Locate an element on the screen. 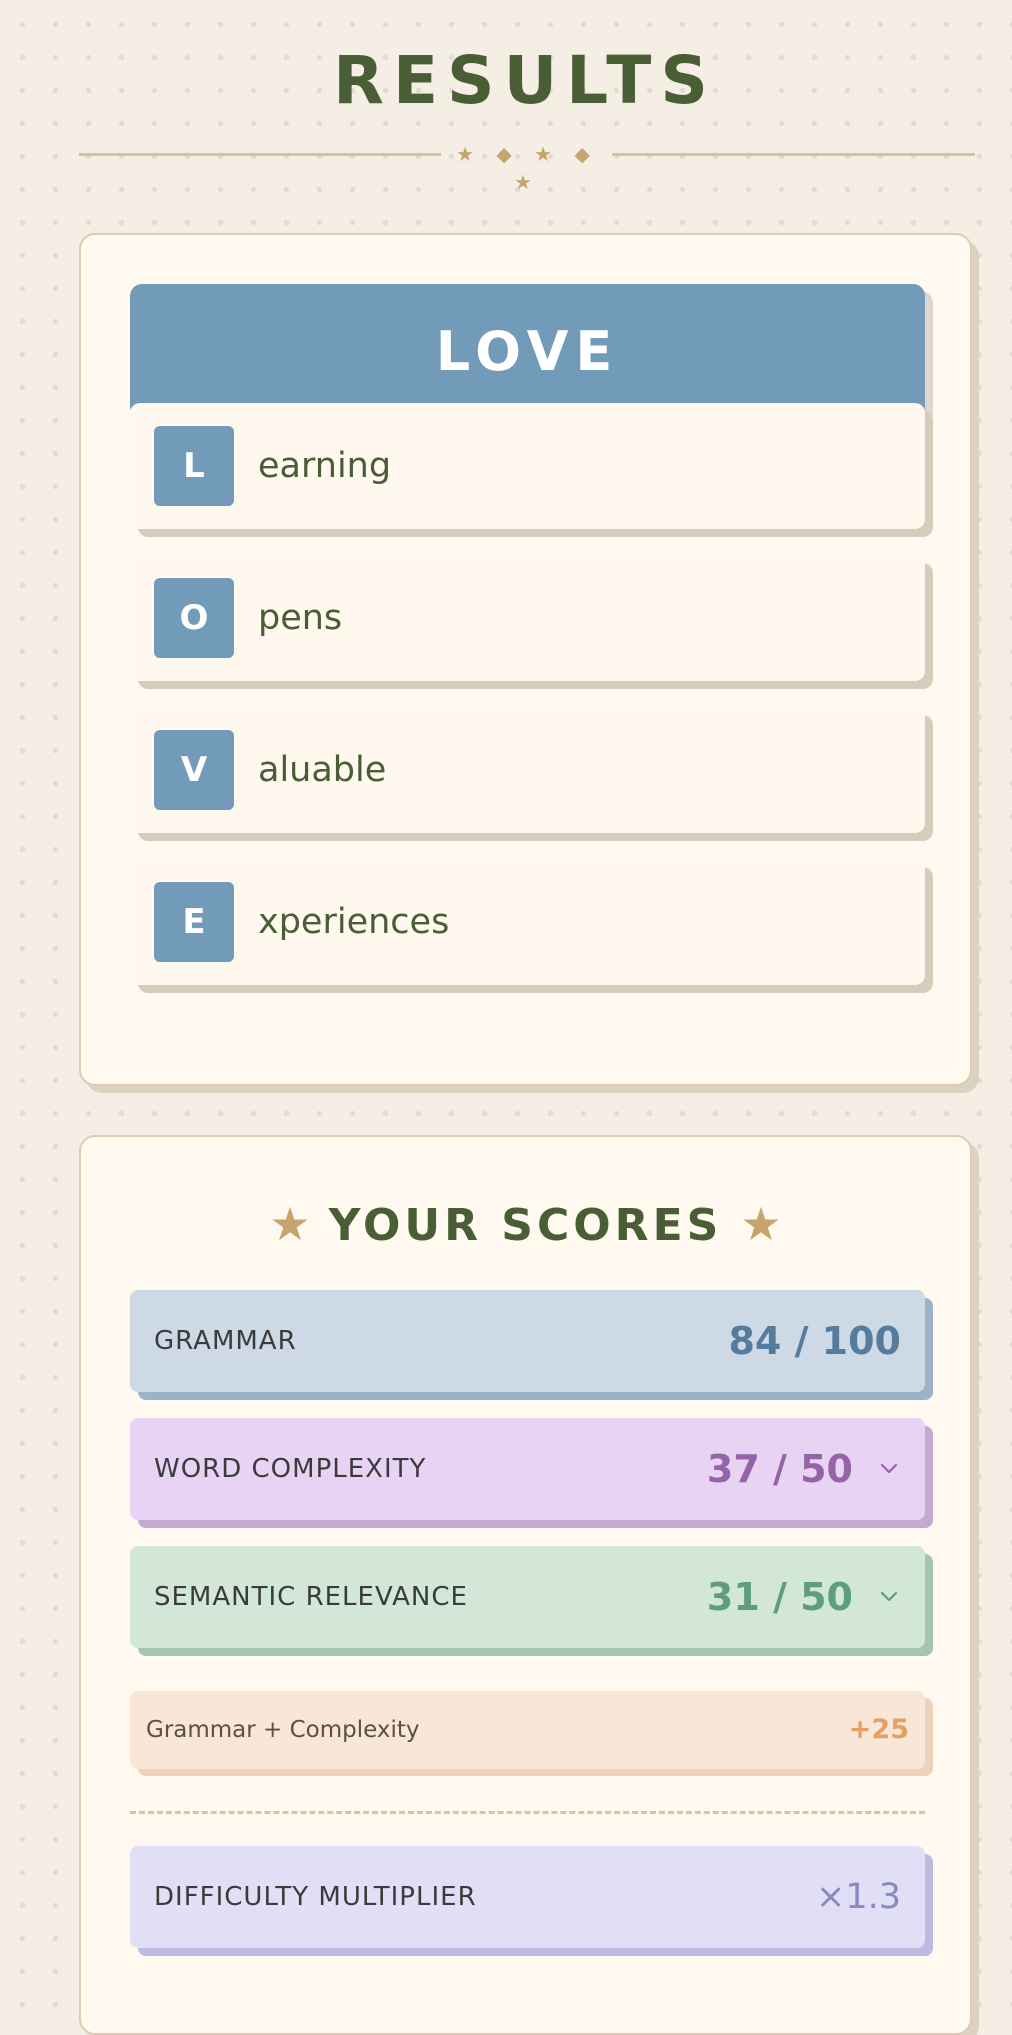 Image resolution: width=1012 pixels, height=2035 pixels. scores-title: YOUR SCORES is located at coordinates (525, 1225).